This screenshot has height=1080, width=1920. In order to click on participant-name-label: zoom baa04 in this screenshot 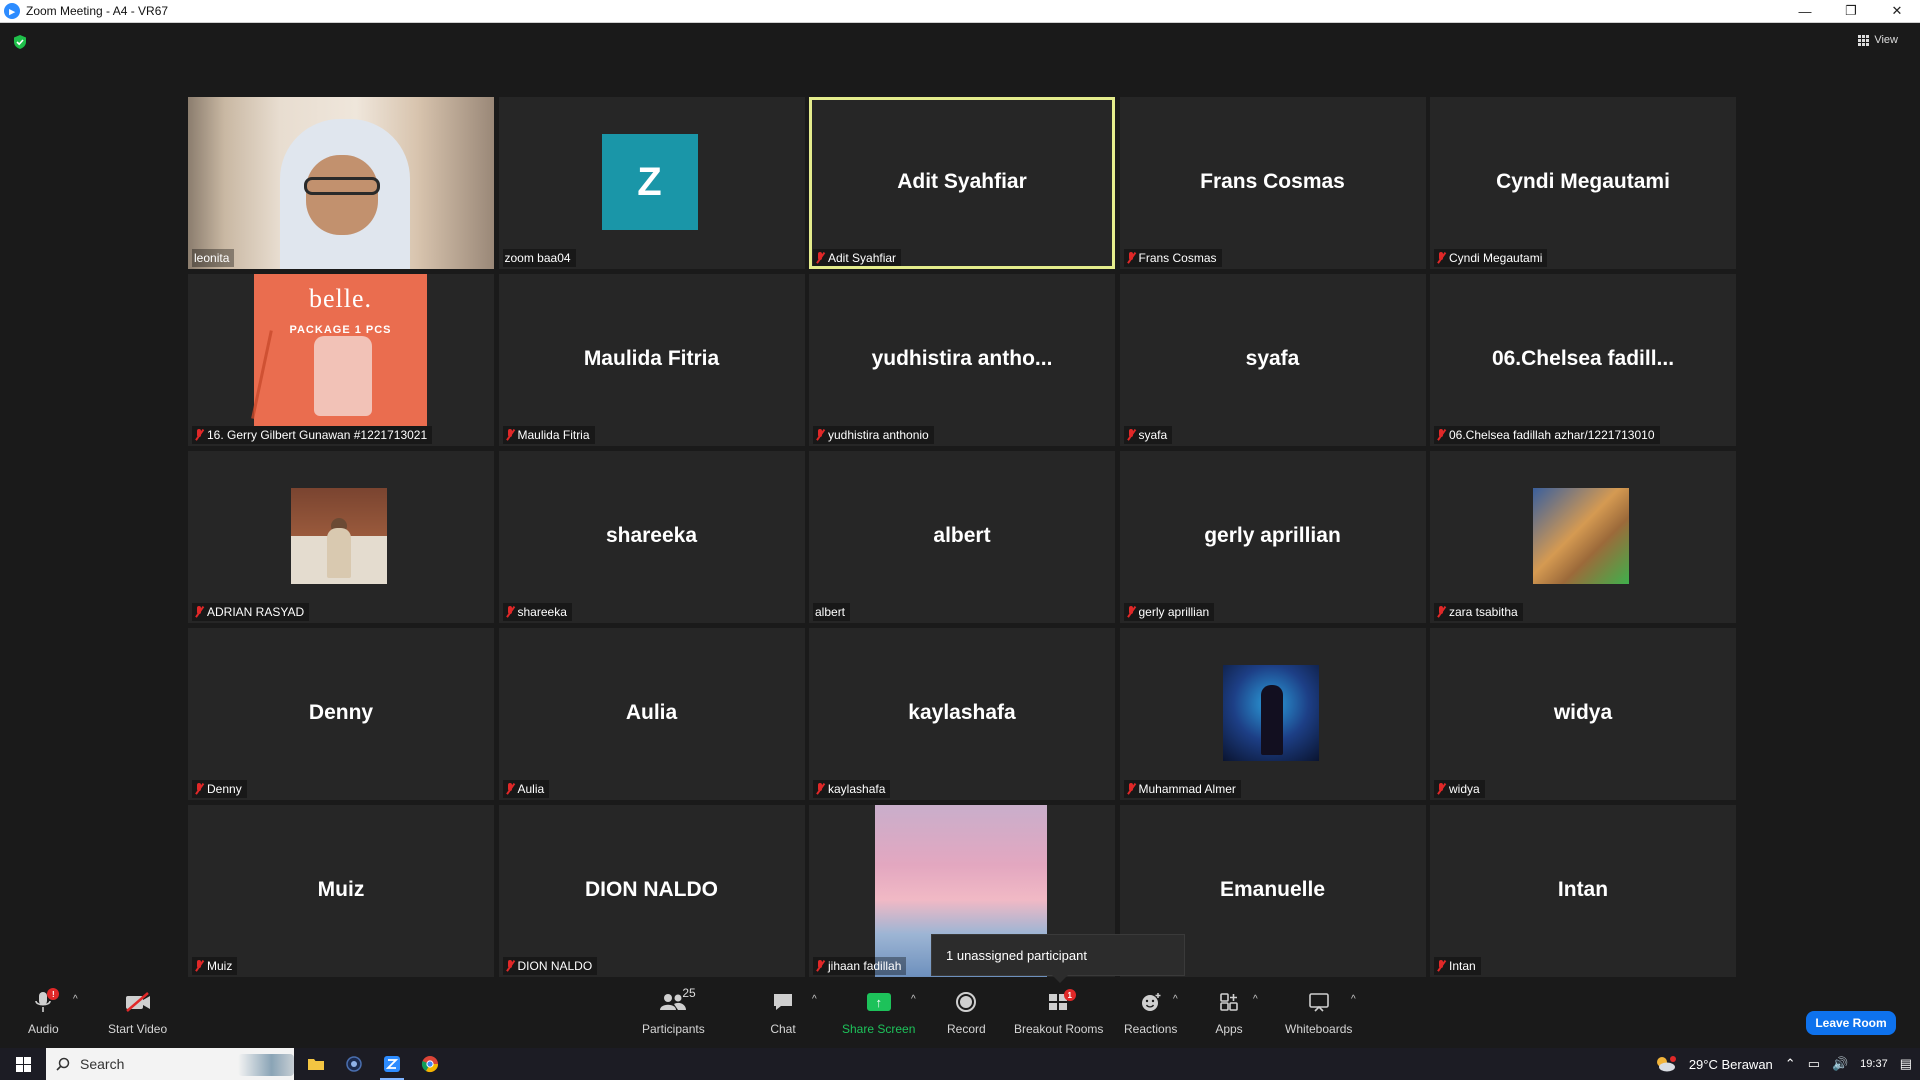, I will do `click(539, 258)`.